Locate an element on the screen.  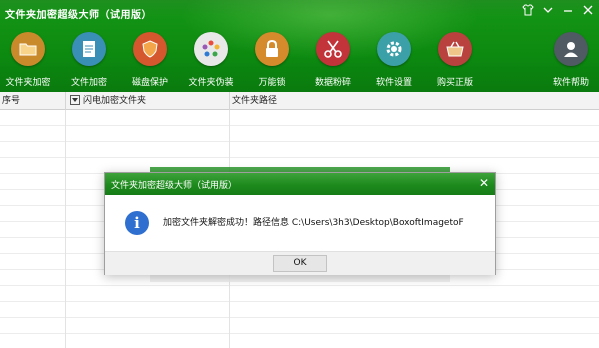
toolbar-help-button: 软件帮助 is located at coordinates (570, 60).